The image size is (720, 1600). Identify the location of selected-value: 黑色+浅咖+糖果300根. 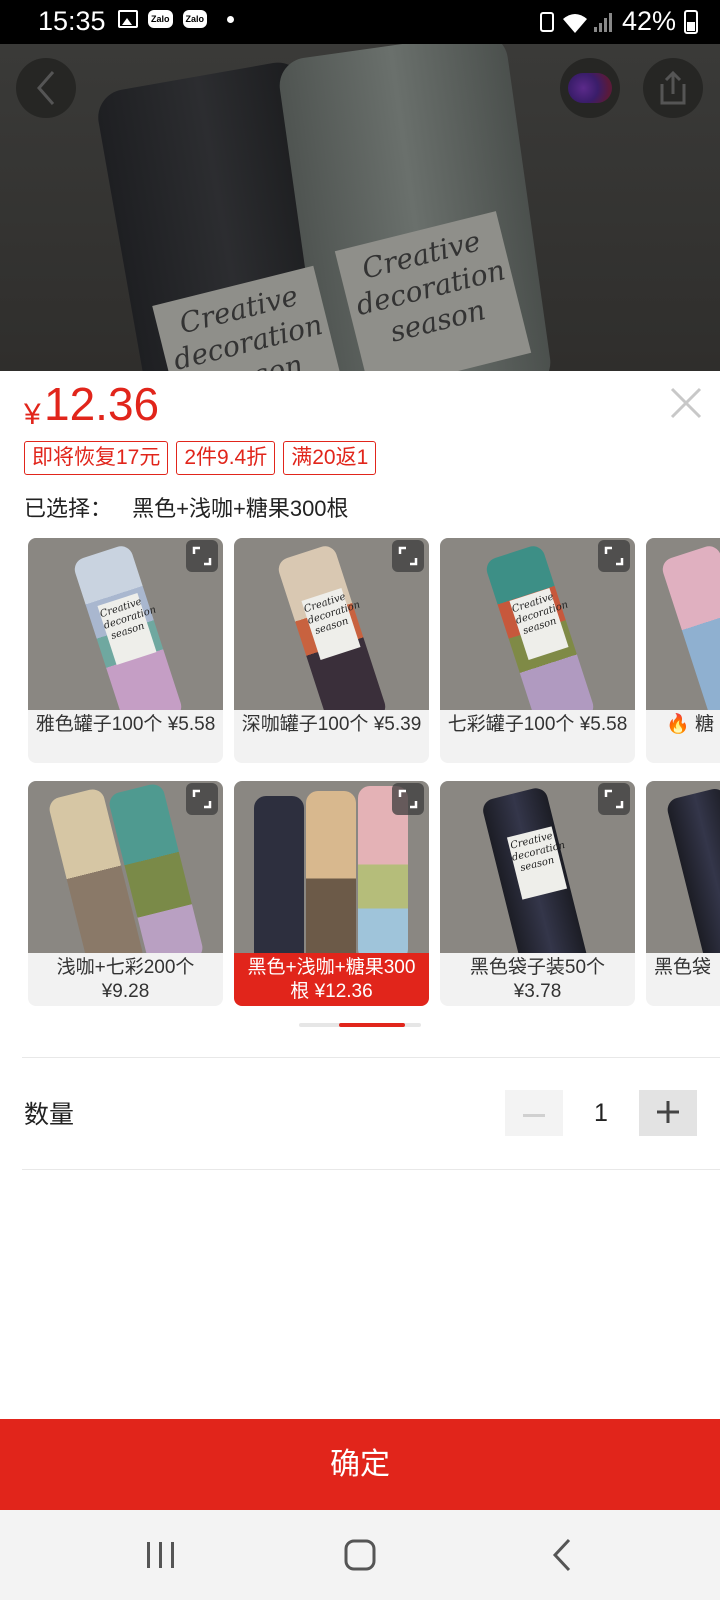
(240, 508).